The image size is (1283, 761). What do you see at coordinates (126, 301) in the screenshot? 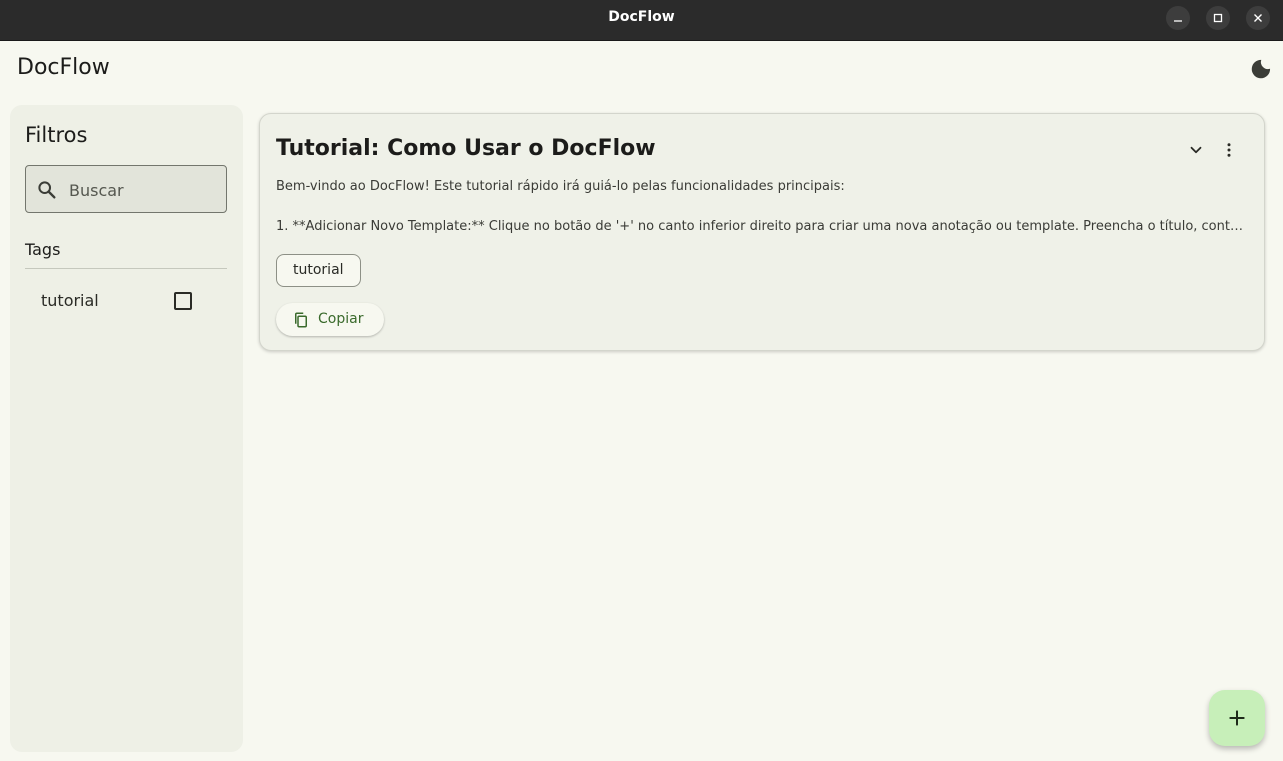
I see `tag-filter-item: tutorial` at bounding box center [126, 301].